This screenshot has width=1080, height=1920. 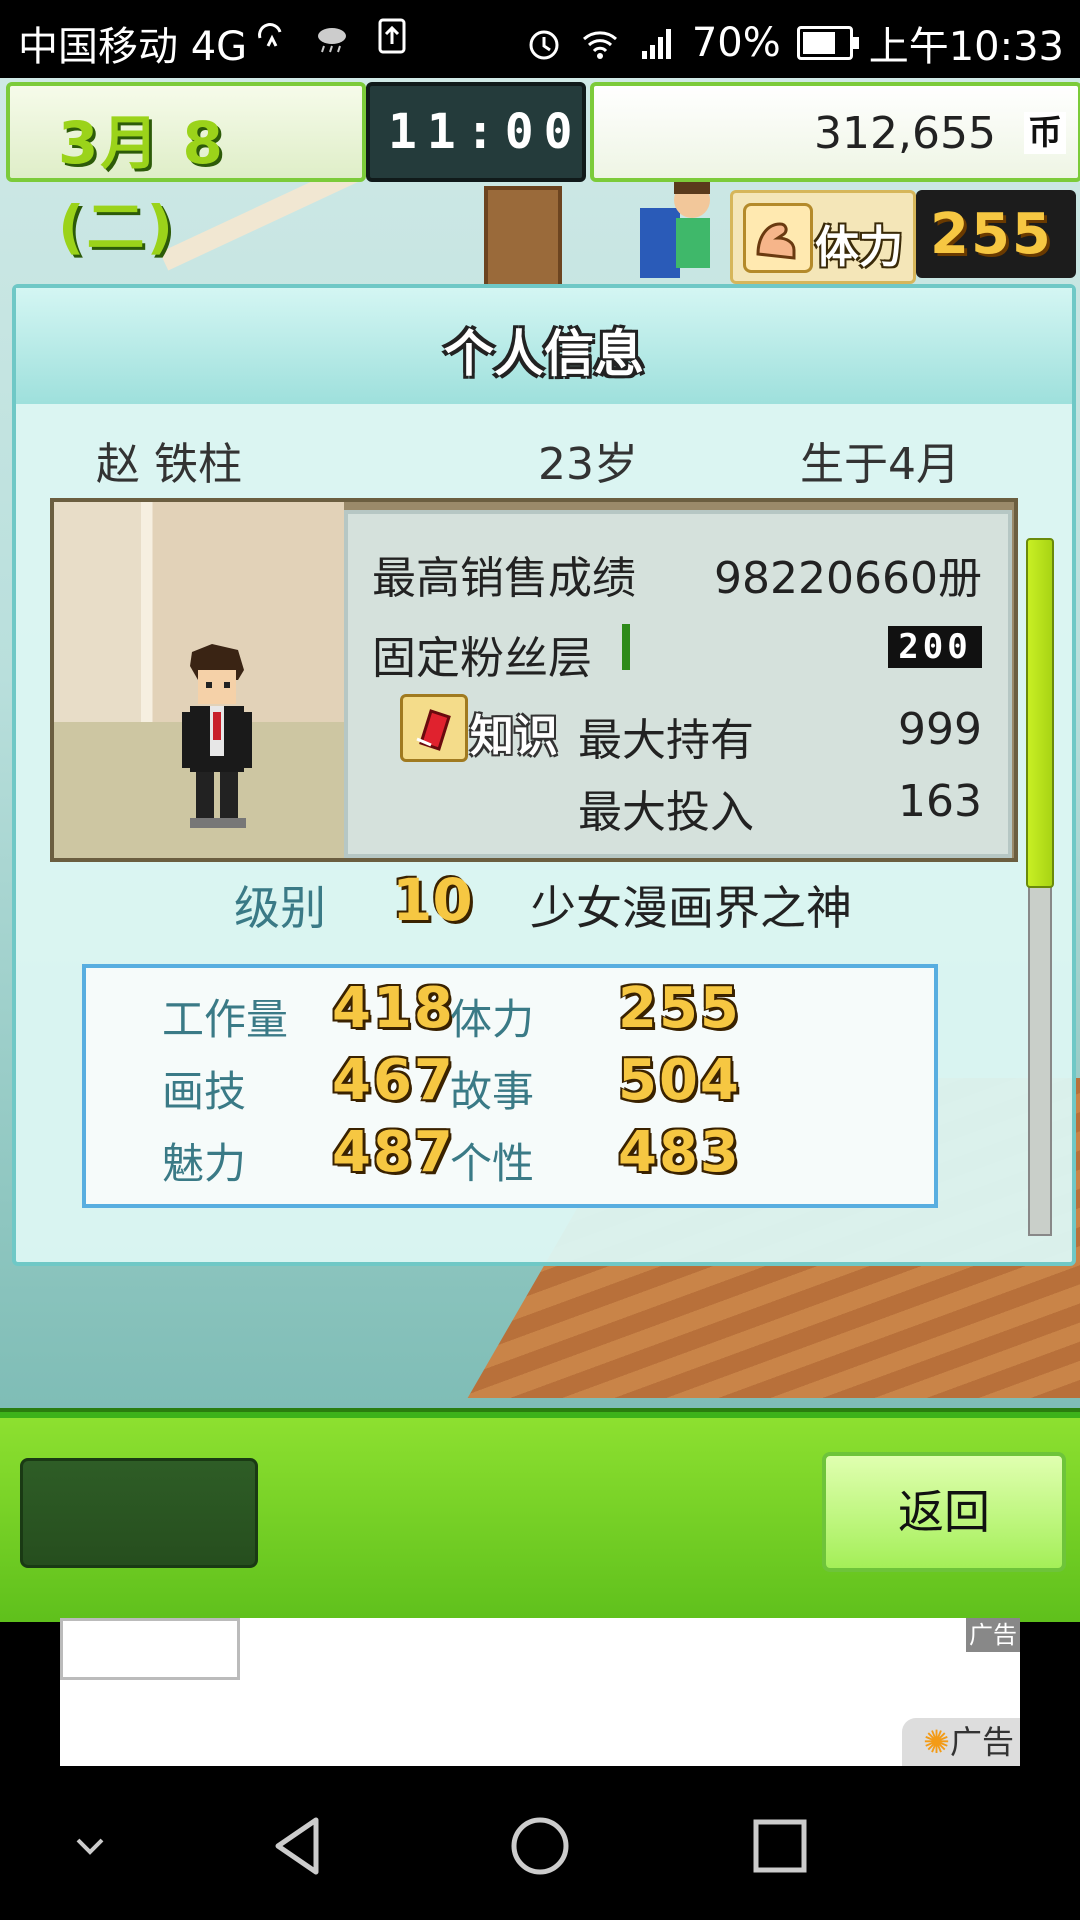 I want to click on stat-workload-value: 418, so click(x=393, y=1008).